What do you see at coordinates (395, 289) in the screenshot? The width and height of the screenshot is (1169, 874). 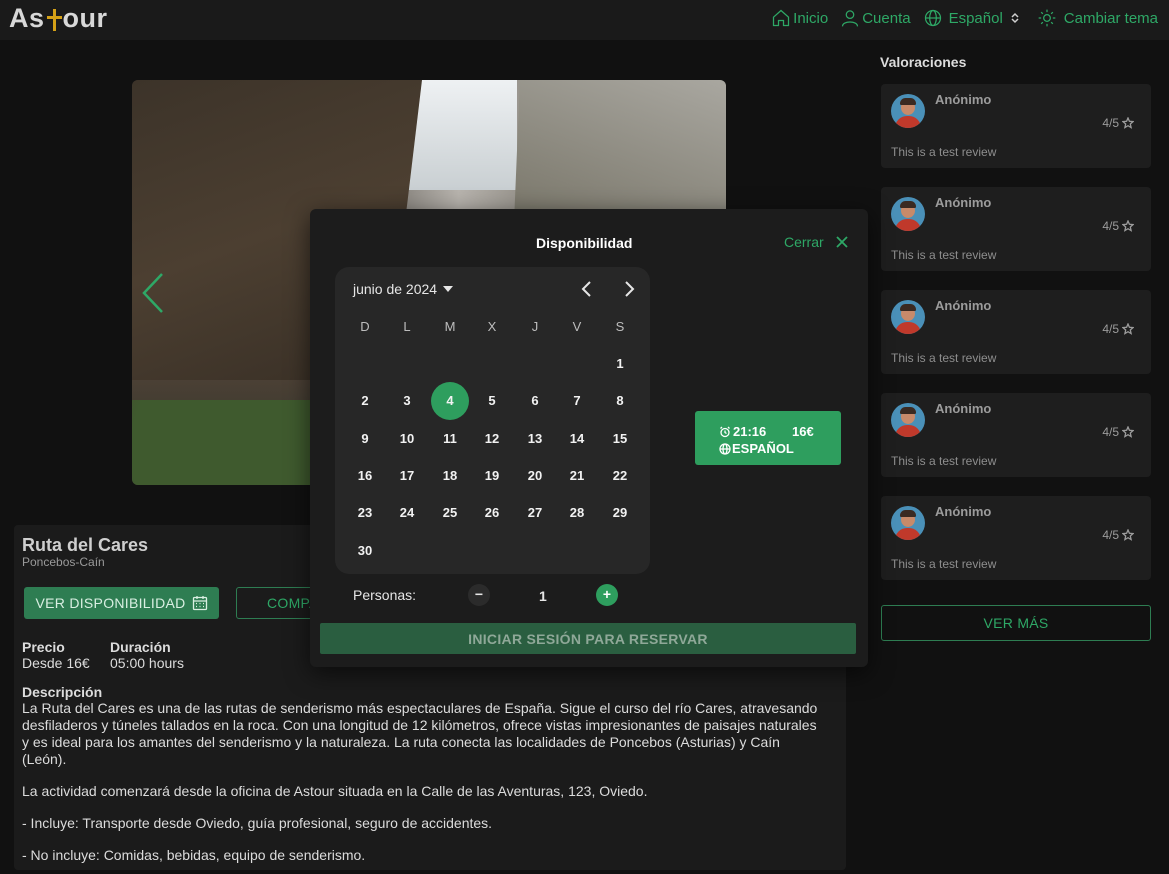 I see `month-label: junio de 2024` at bounding box center [395, 289].